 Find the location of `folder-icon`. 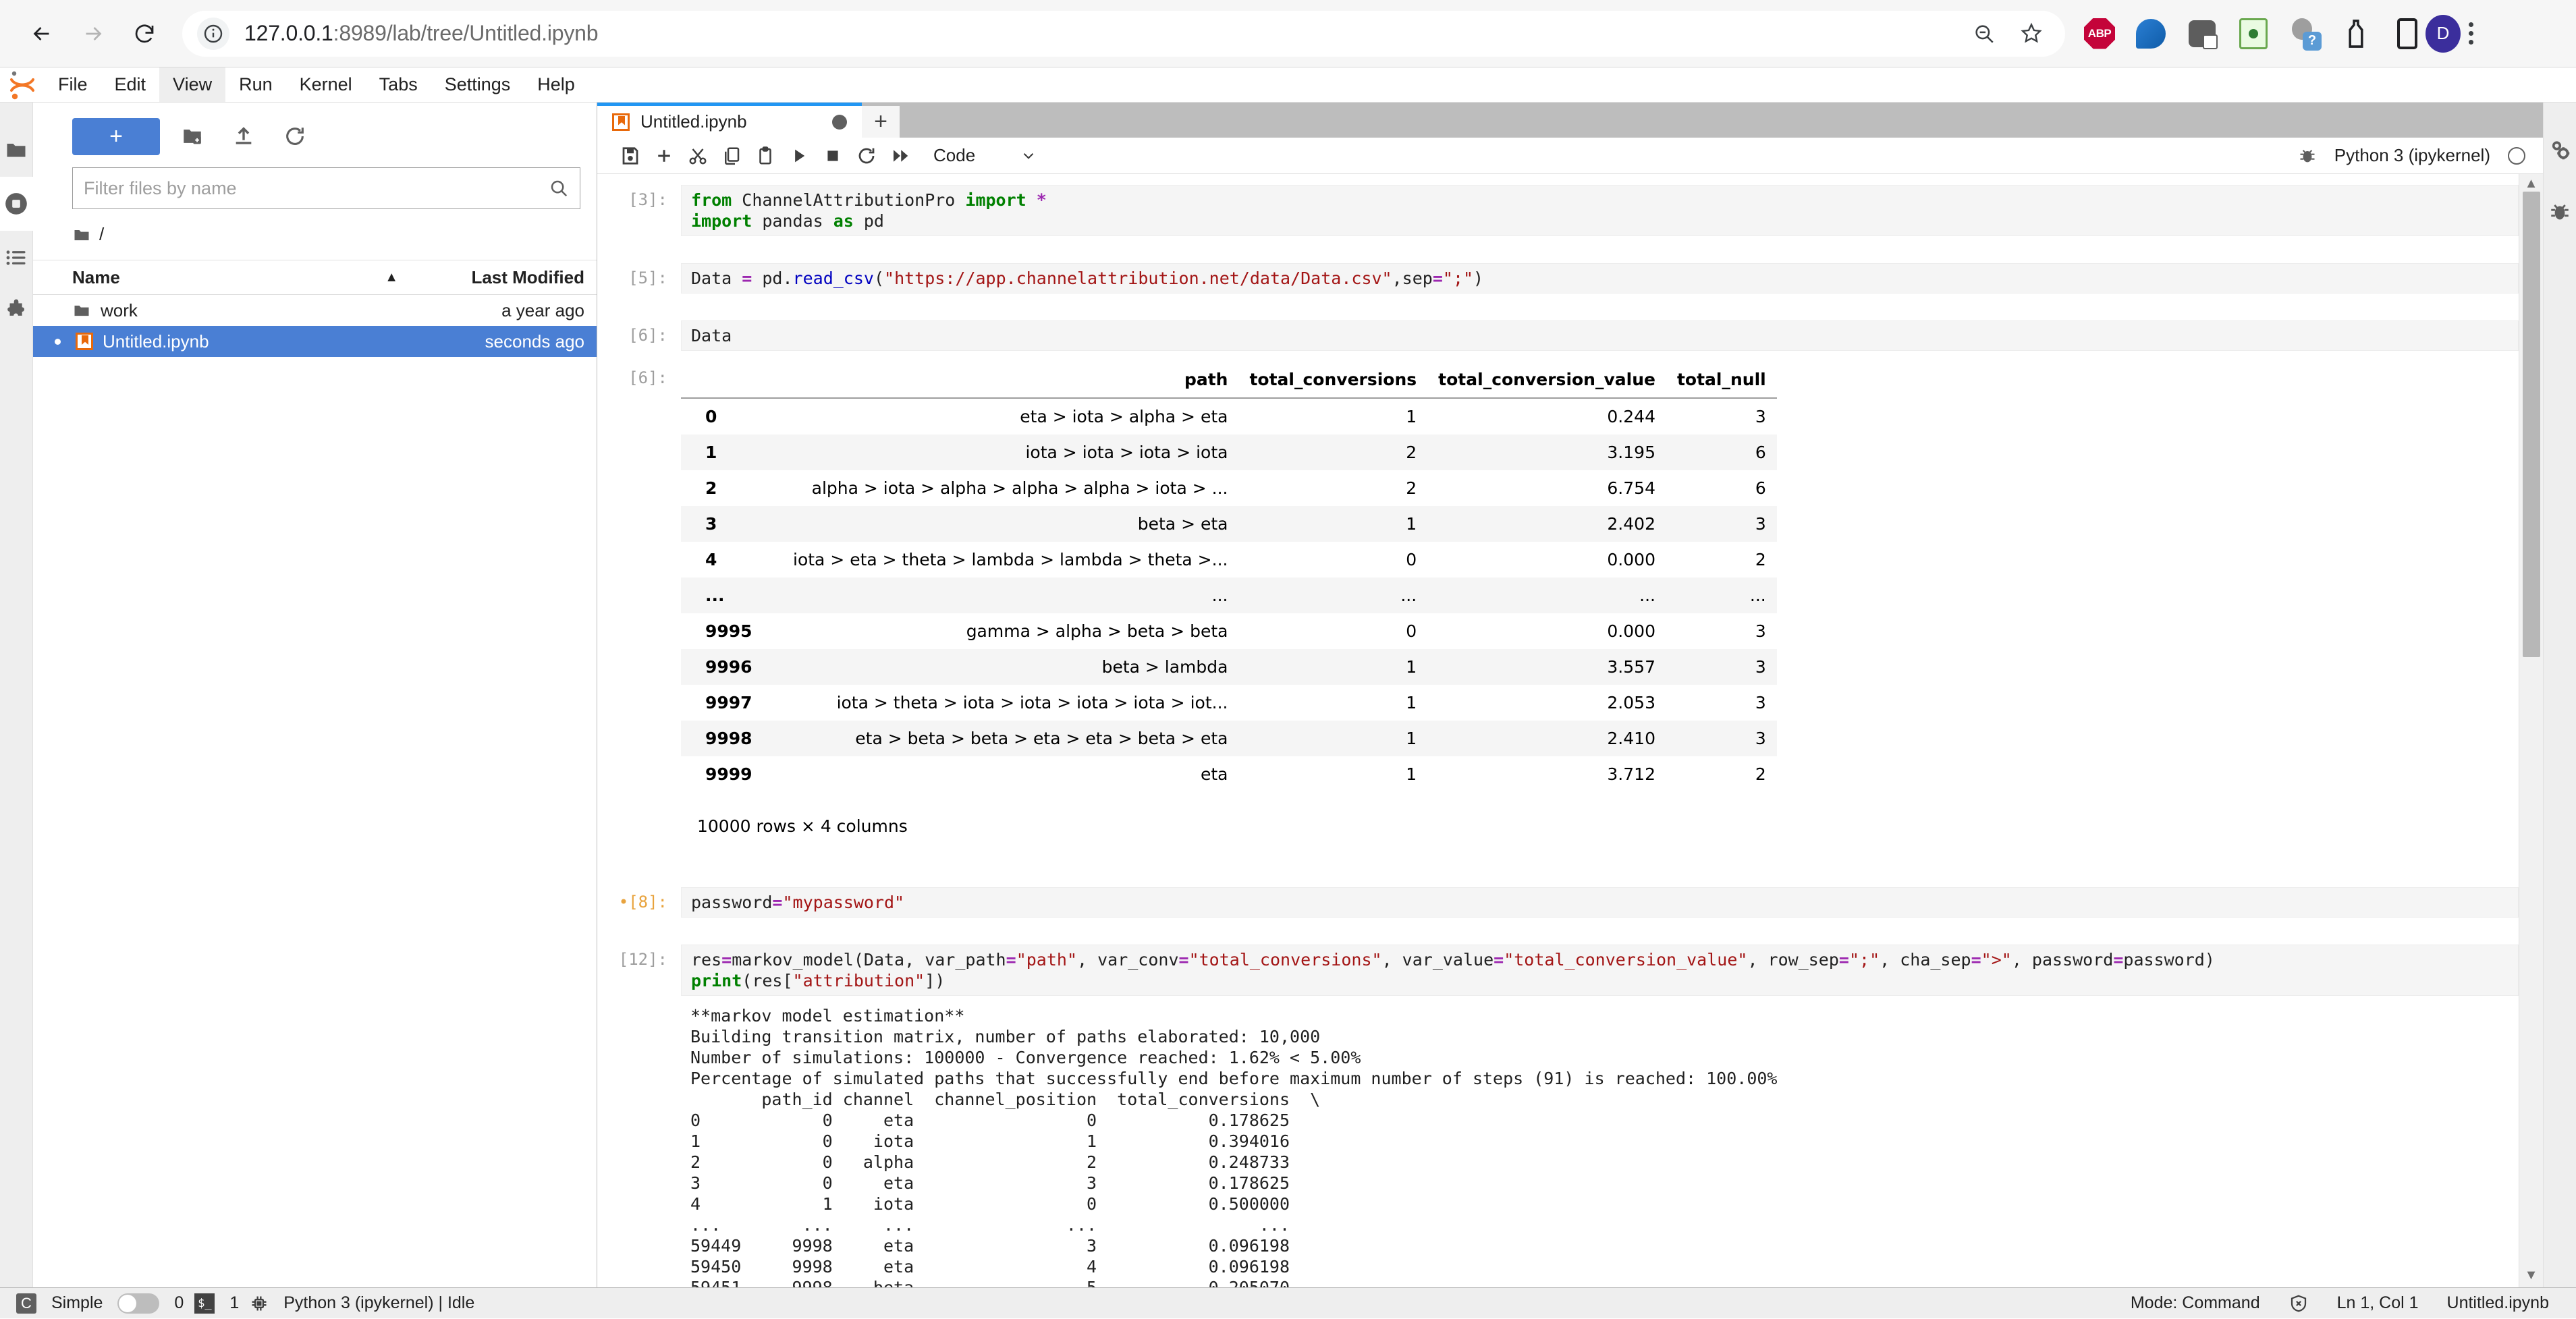

folder-icon is located at coordinates (16, 150).